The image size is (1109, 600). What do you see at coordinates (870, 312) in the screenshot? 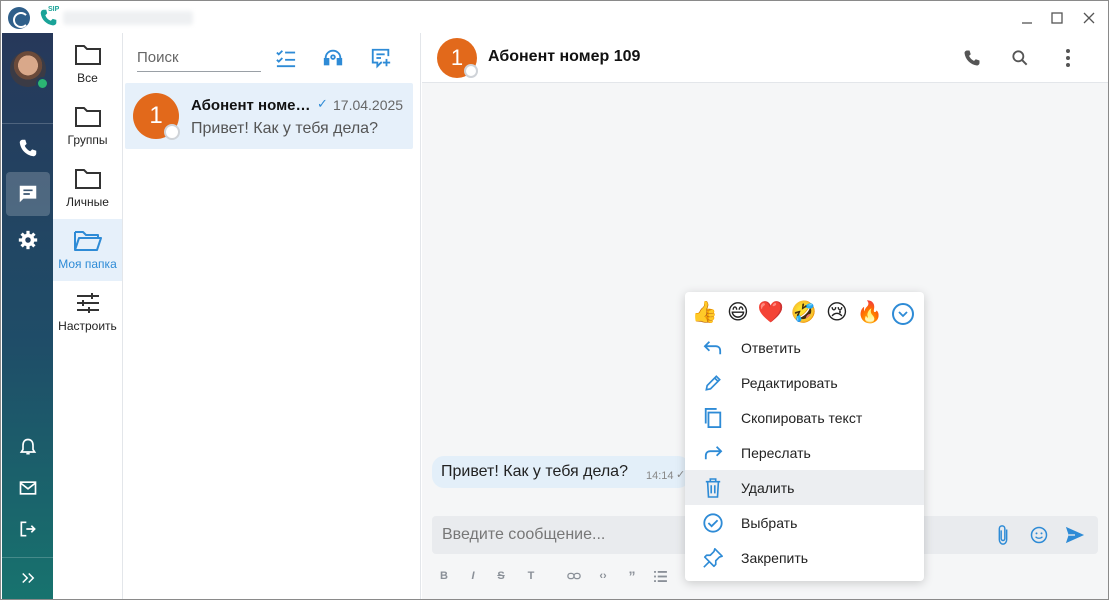
I see `reaction-fire: 🔥` at bounding box center [870, 312].